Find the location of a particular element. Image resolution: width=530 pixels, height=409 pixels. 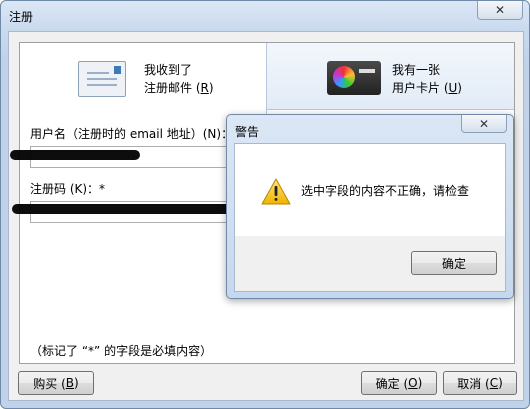

code-label: 注册码 (K)：* is located at coordinates (68, 189).